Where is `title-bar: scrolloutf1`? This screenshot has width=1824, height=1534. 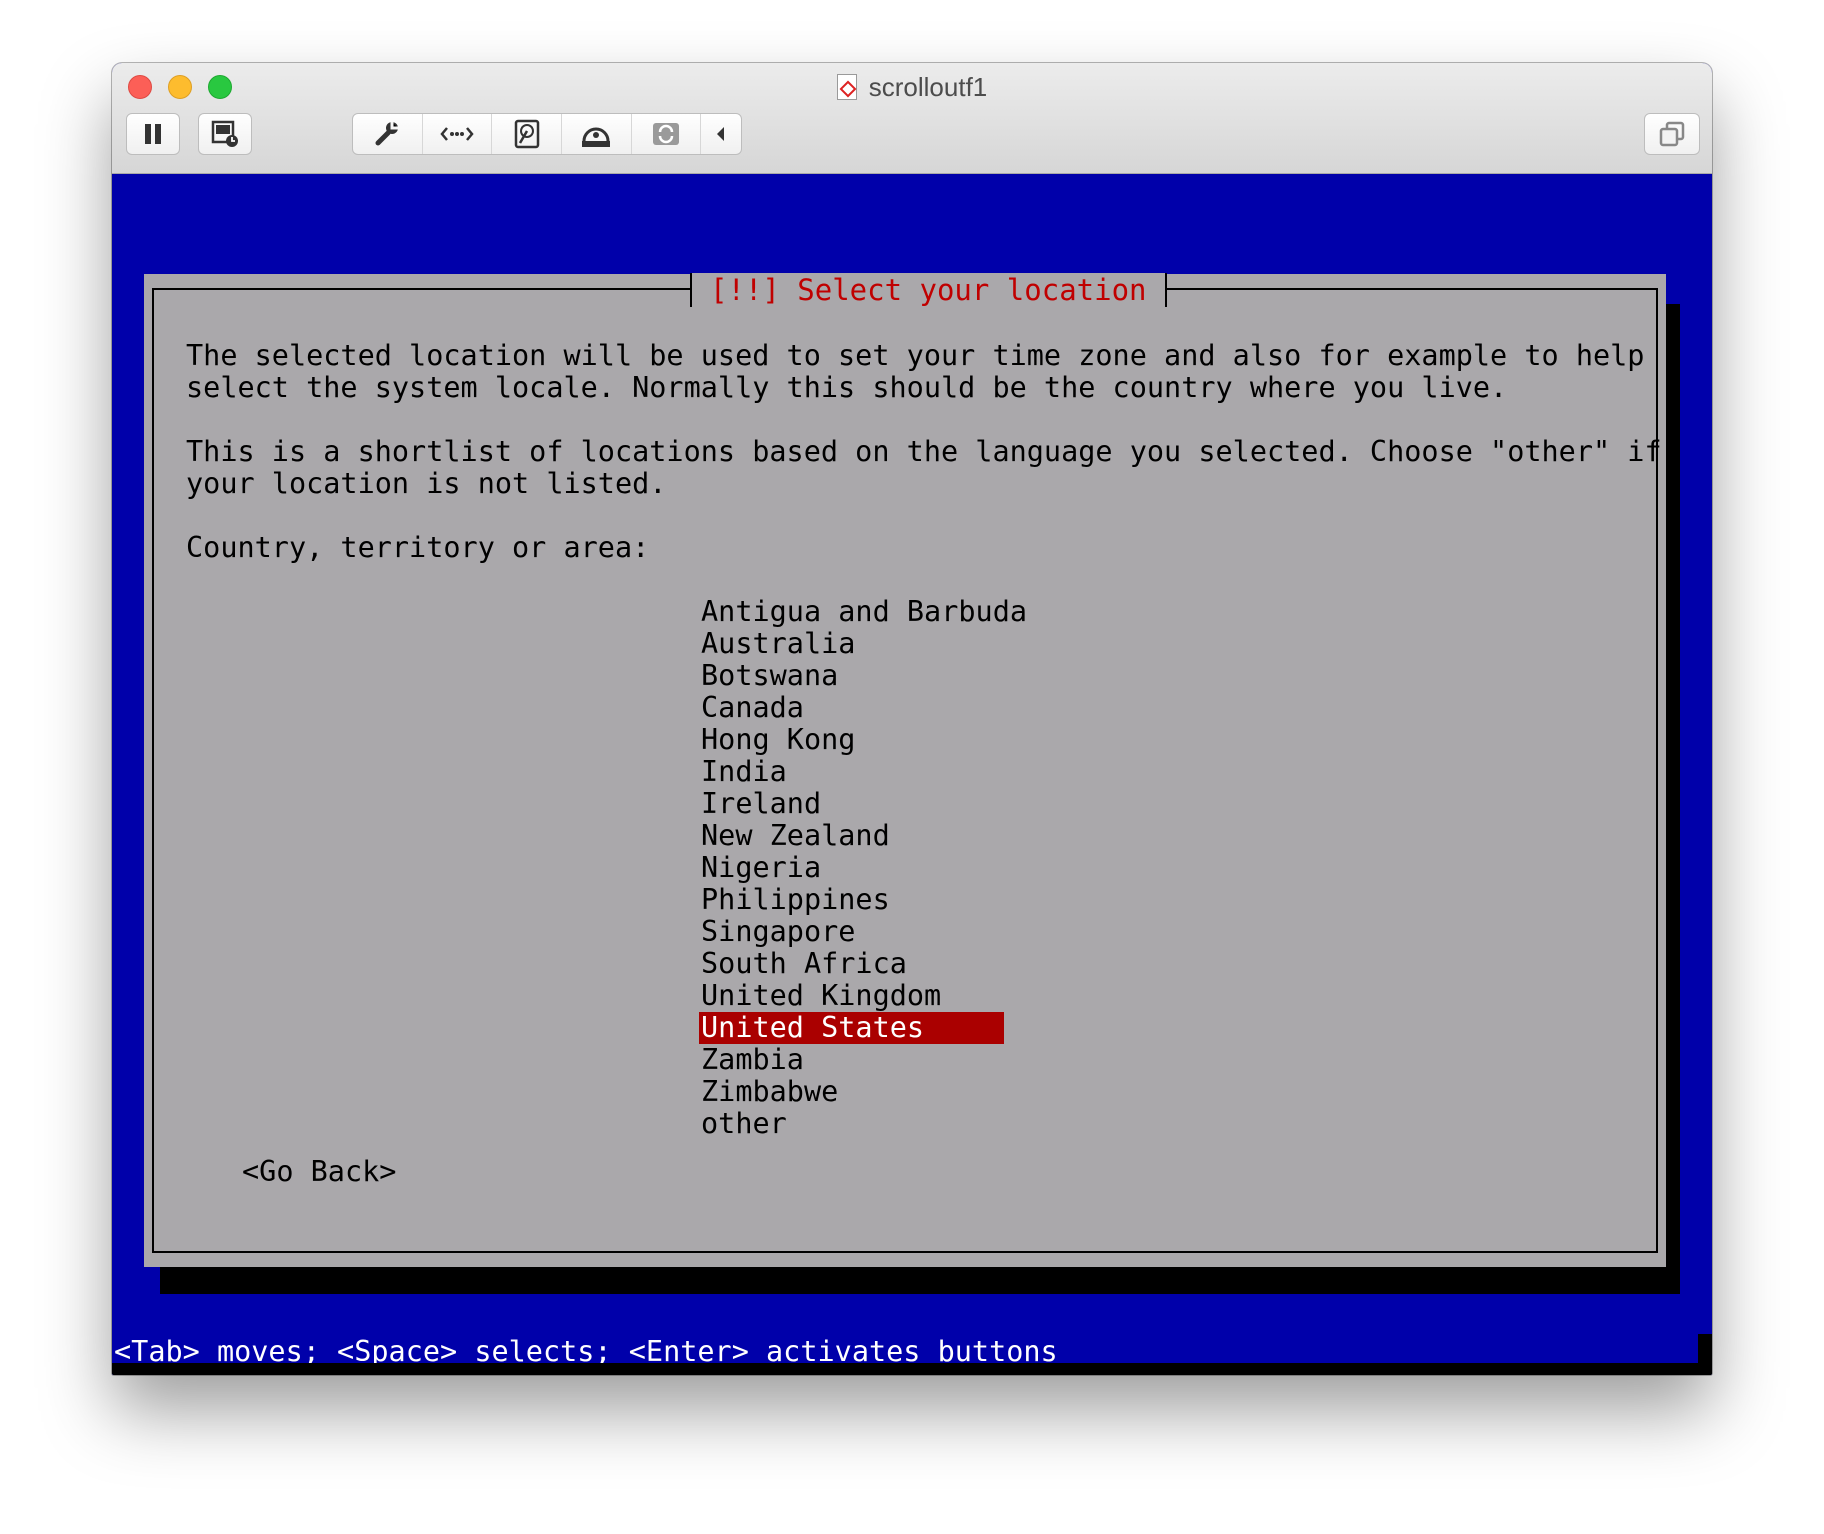
title-bar: scrolloutf1 is located at coordinates (912, 118).